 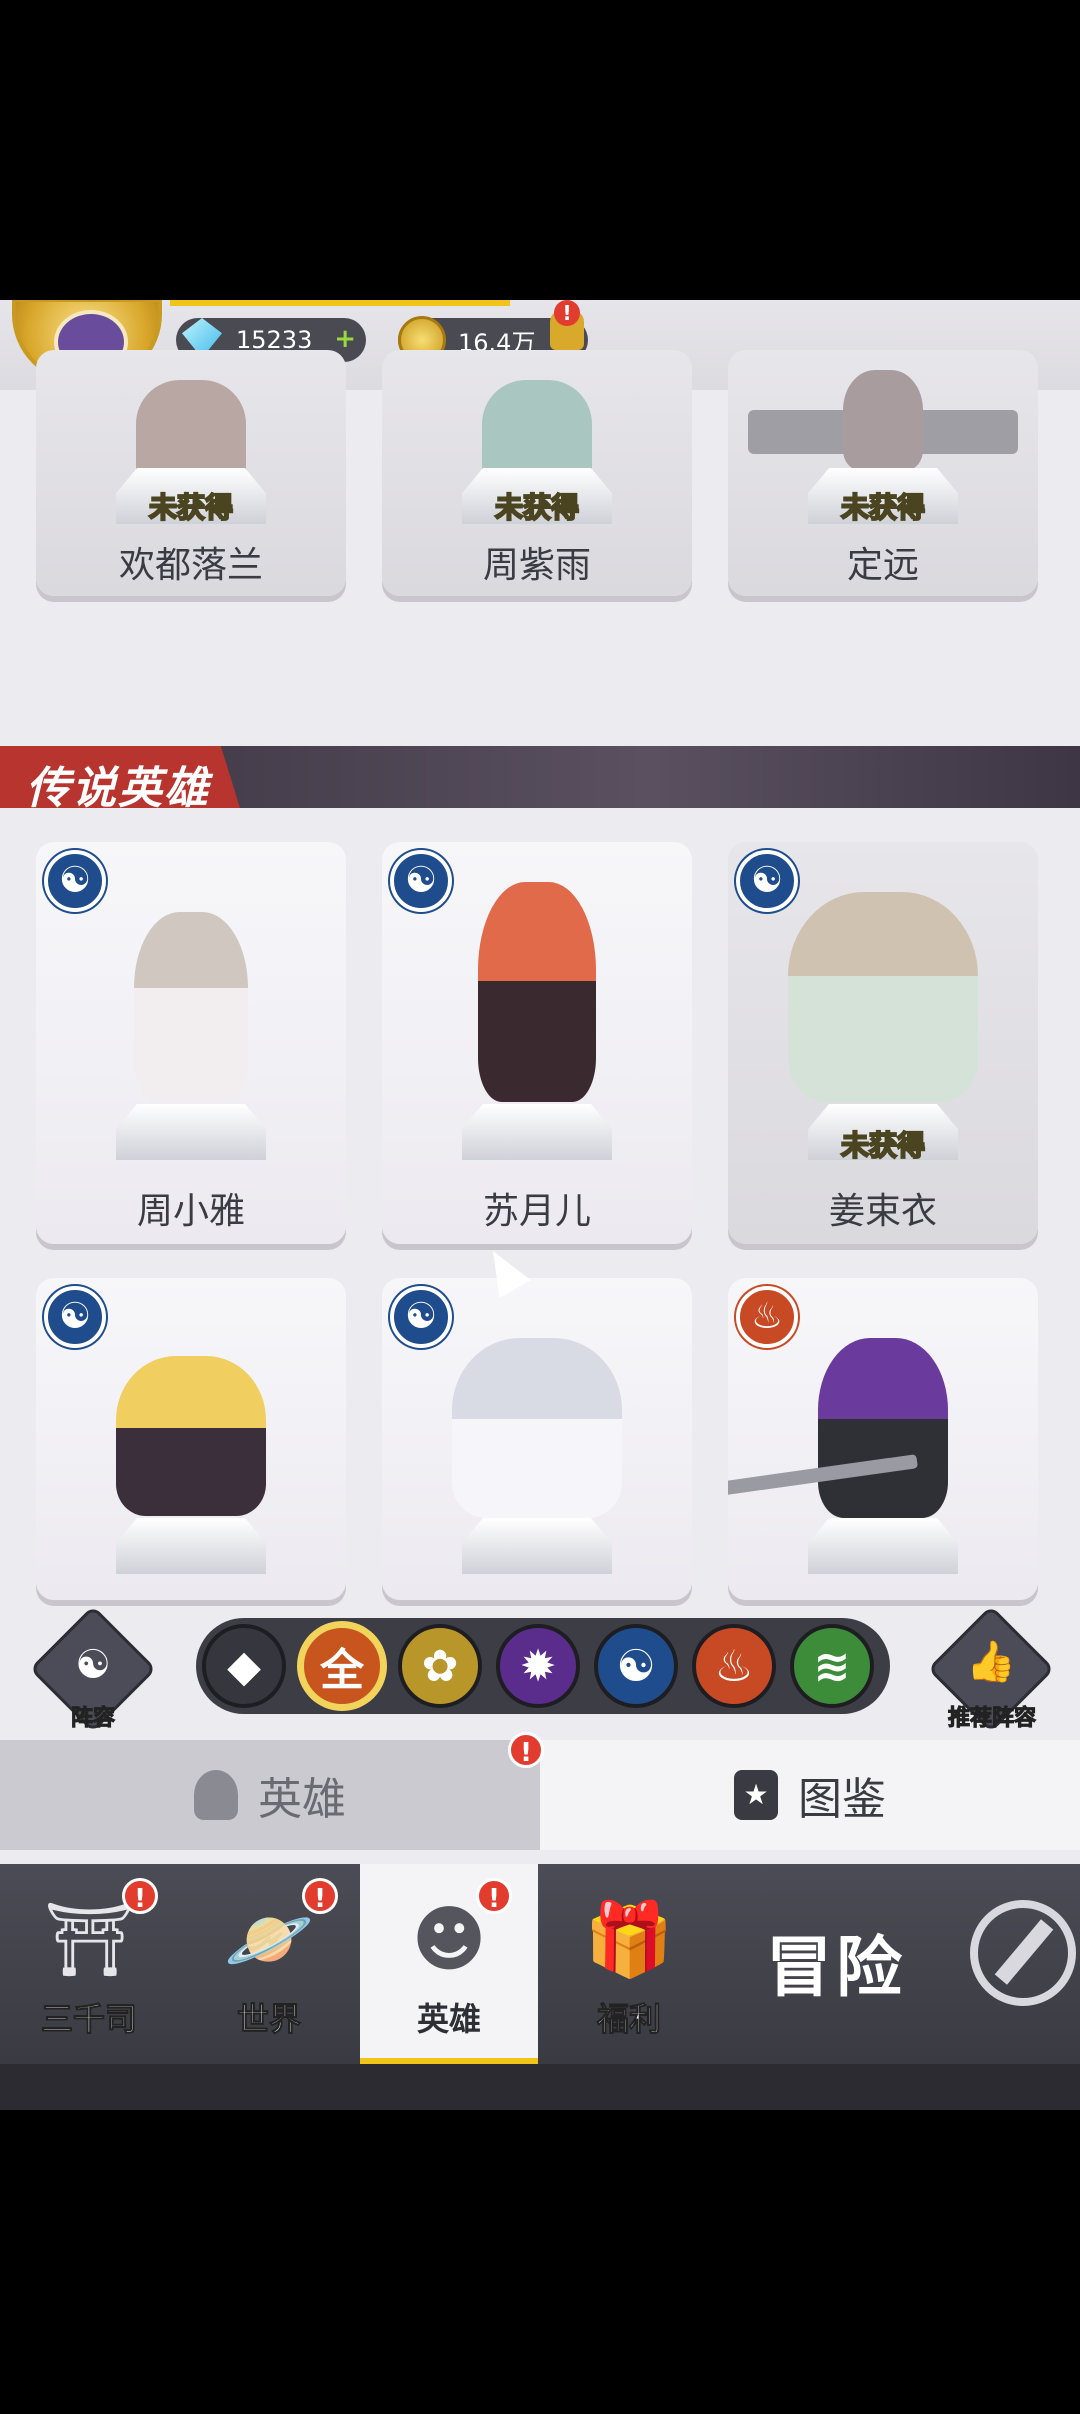 I want to click on progress-line, so click(x=340, y=303).